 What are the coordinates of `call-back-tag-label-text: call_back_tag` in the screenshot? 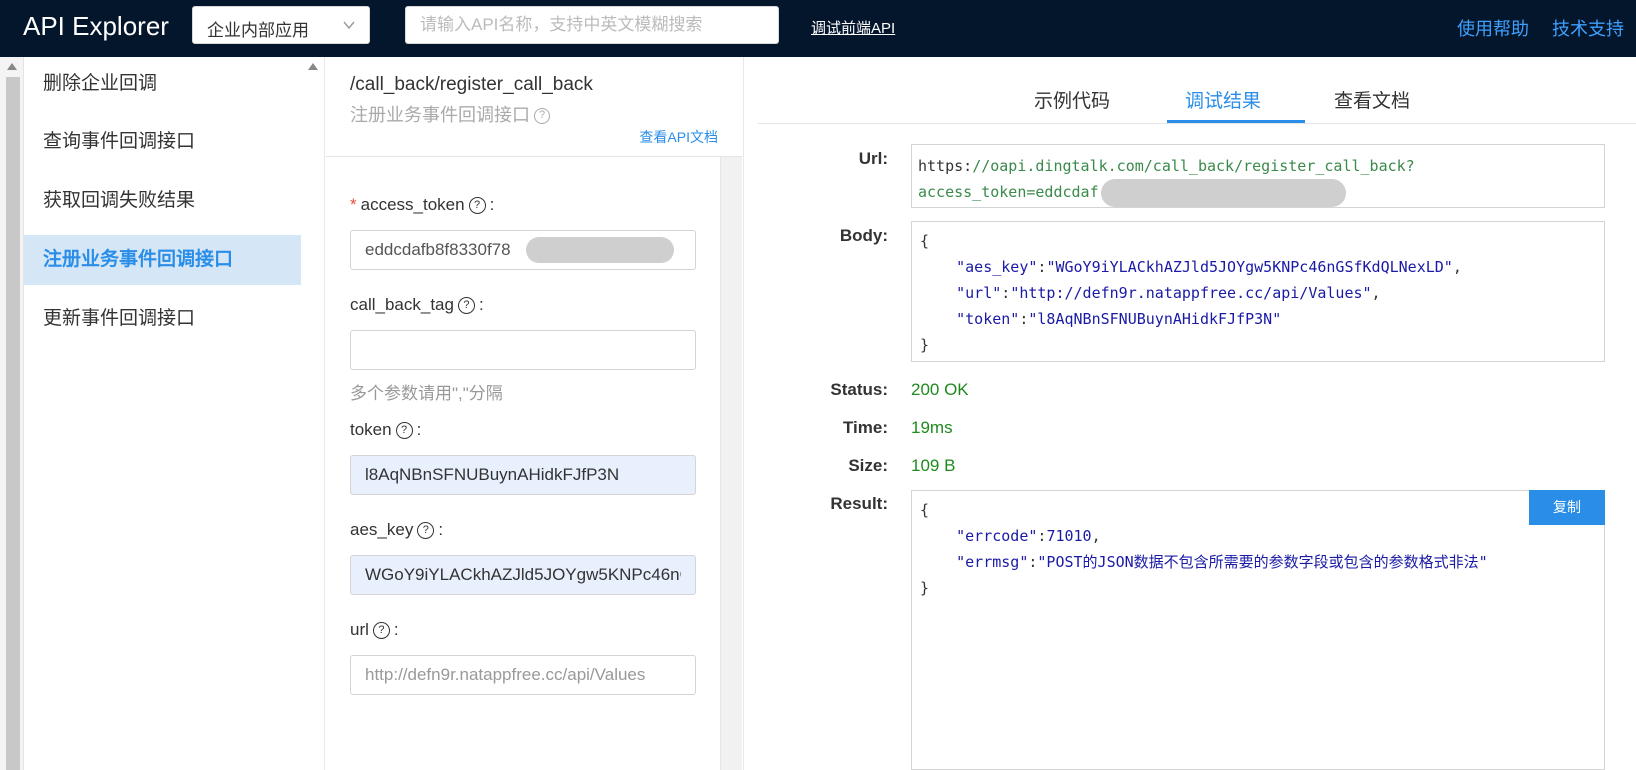 It's located at (402, 304).